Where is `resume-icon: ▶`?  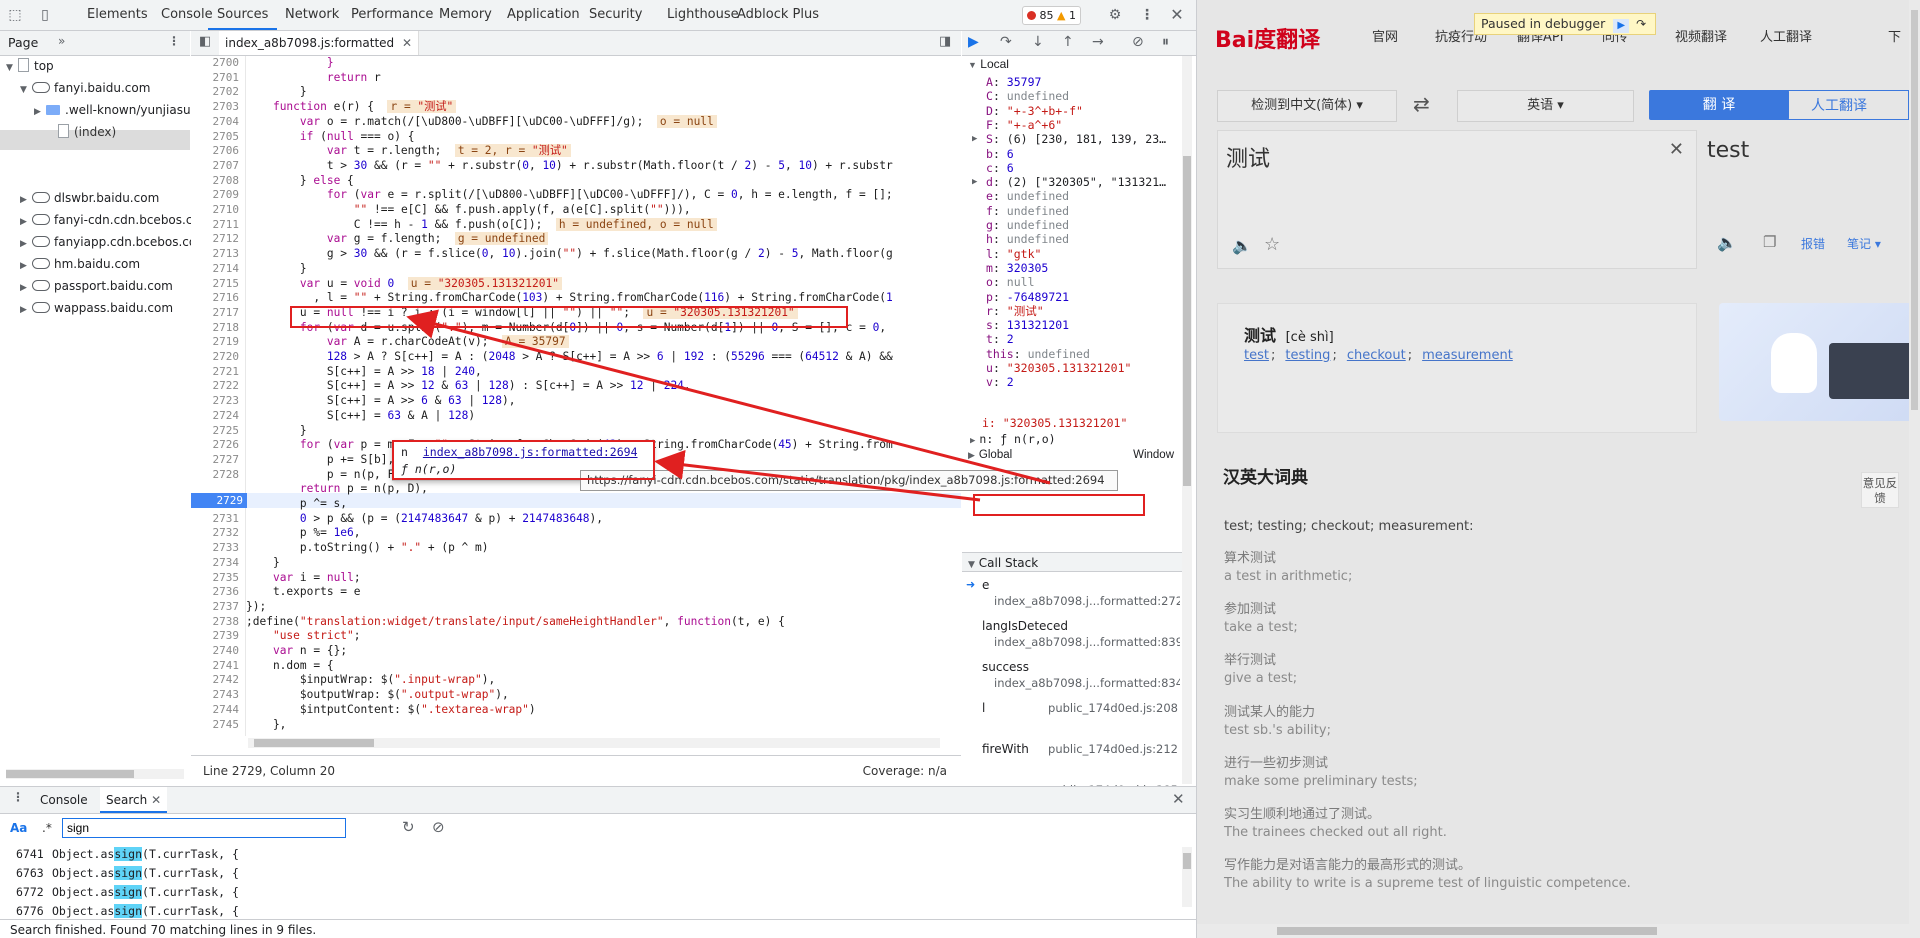
resume-icon: ▶ is located at coordinates (973, 42).